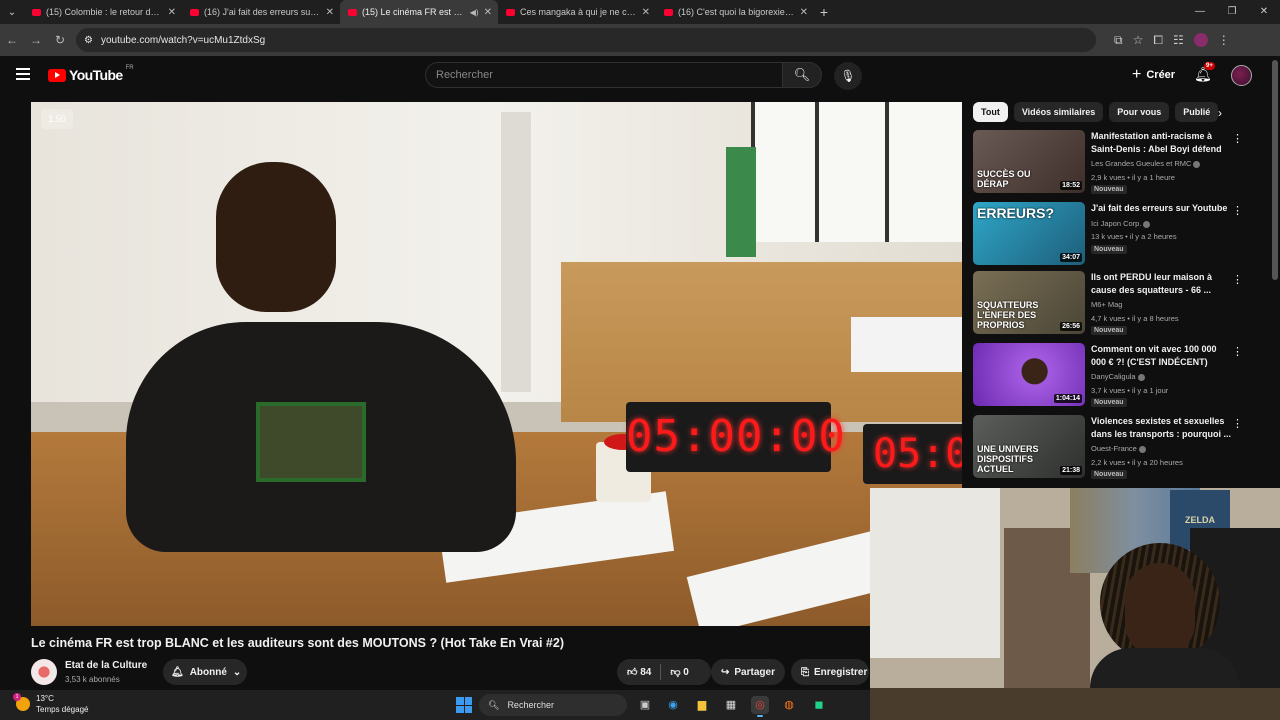 The width and height of the screenshot is (1280, 720). I want to click on recommendation-channel: Ouest-France, so click(1118, 448).